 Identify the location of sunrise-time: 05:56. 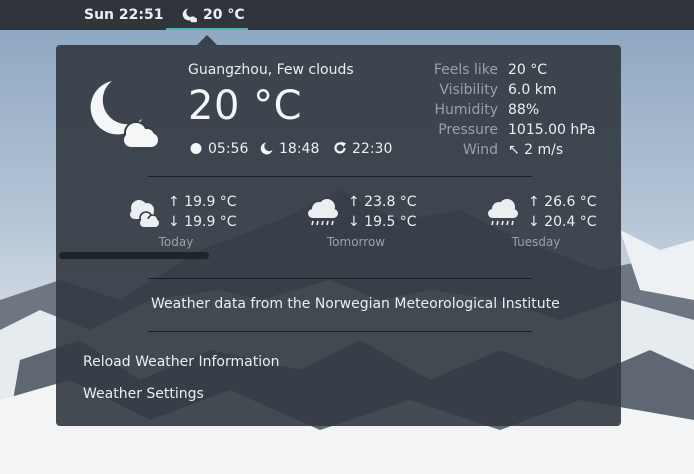
(228, 149).